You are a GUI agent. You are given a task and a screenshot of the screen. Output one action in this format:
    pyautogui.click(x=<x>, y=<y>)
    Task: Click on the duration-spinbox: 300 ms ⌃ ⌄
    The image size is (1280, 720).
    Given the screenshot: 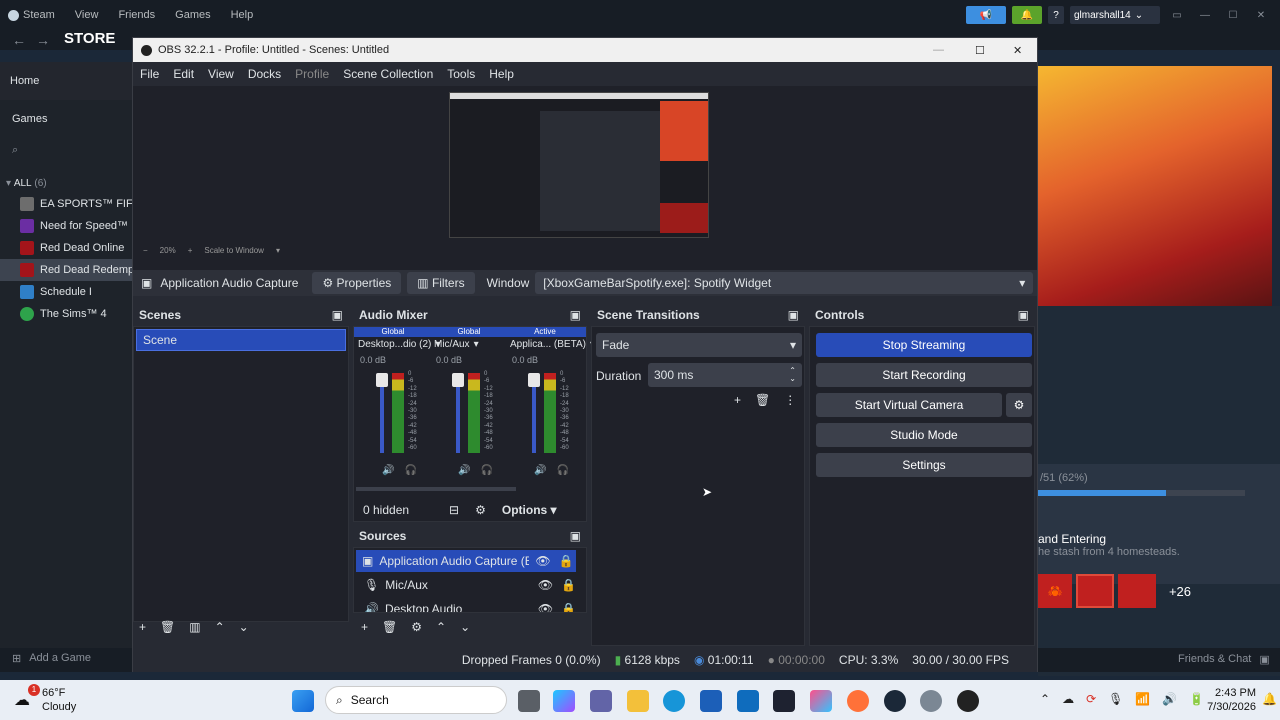 What is the action you would take?
    pyautogui.click(x=725, y=375)
    